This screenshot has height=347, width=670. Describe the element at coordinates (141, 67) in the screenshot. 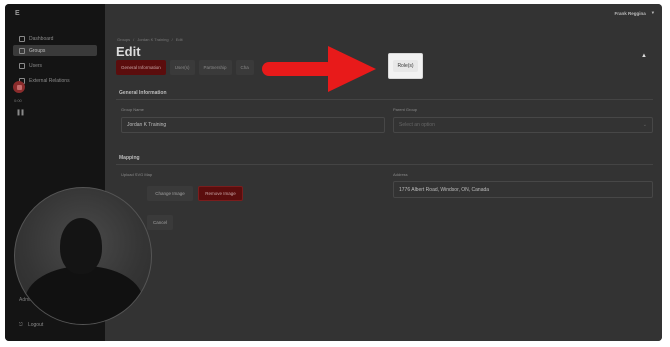

I see `tab-general-information: General Information` at that location.